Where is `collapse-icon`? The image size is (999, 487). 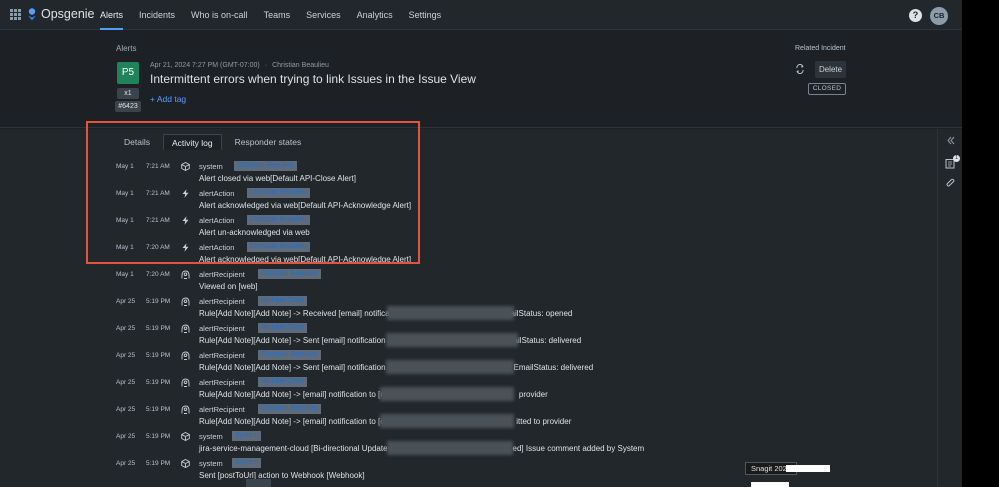 collapse-icon is located at coordinates (950, 140).